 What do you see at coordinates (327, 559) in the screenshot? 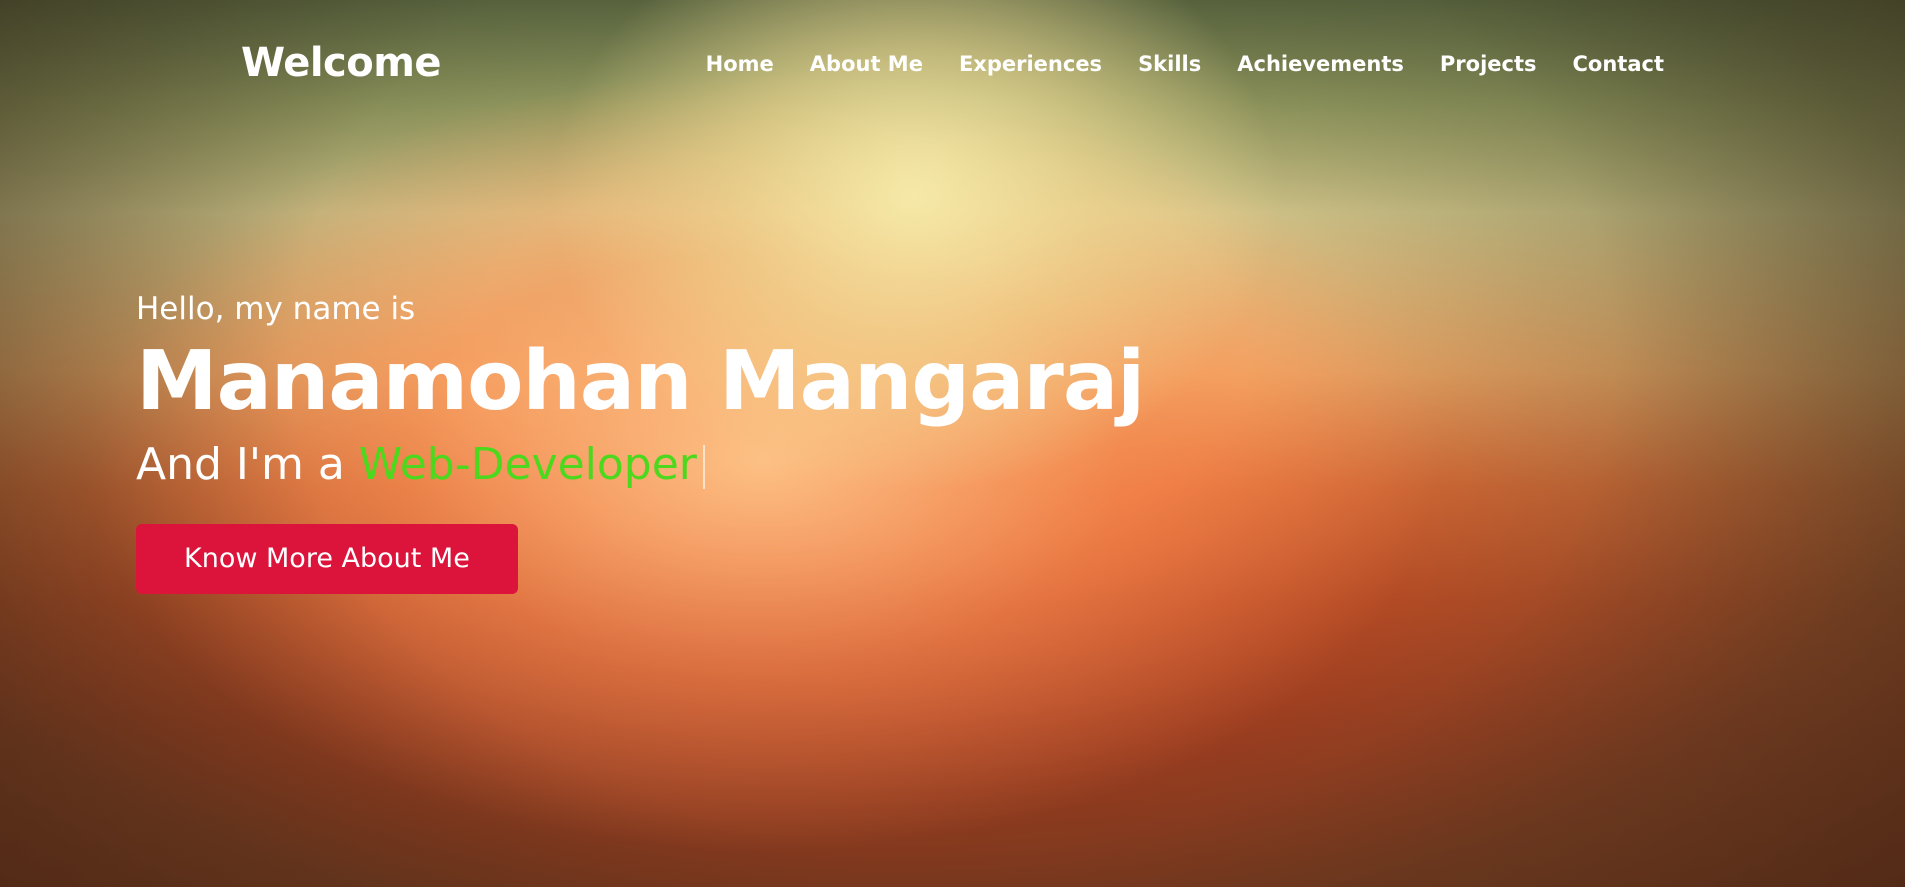
I see `know-more-button: Know More About Me` at bounding box center [327, 559].